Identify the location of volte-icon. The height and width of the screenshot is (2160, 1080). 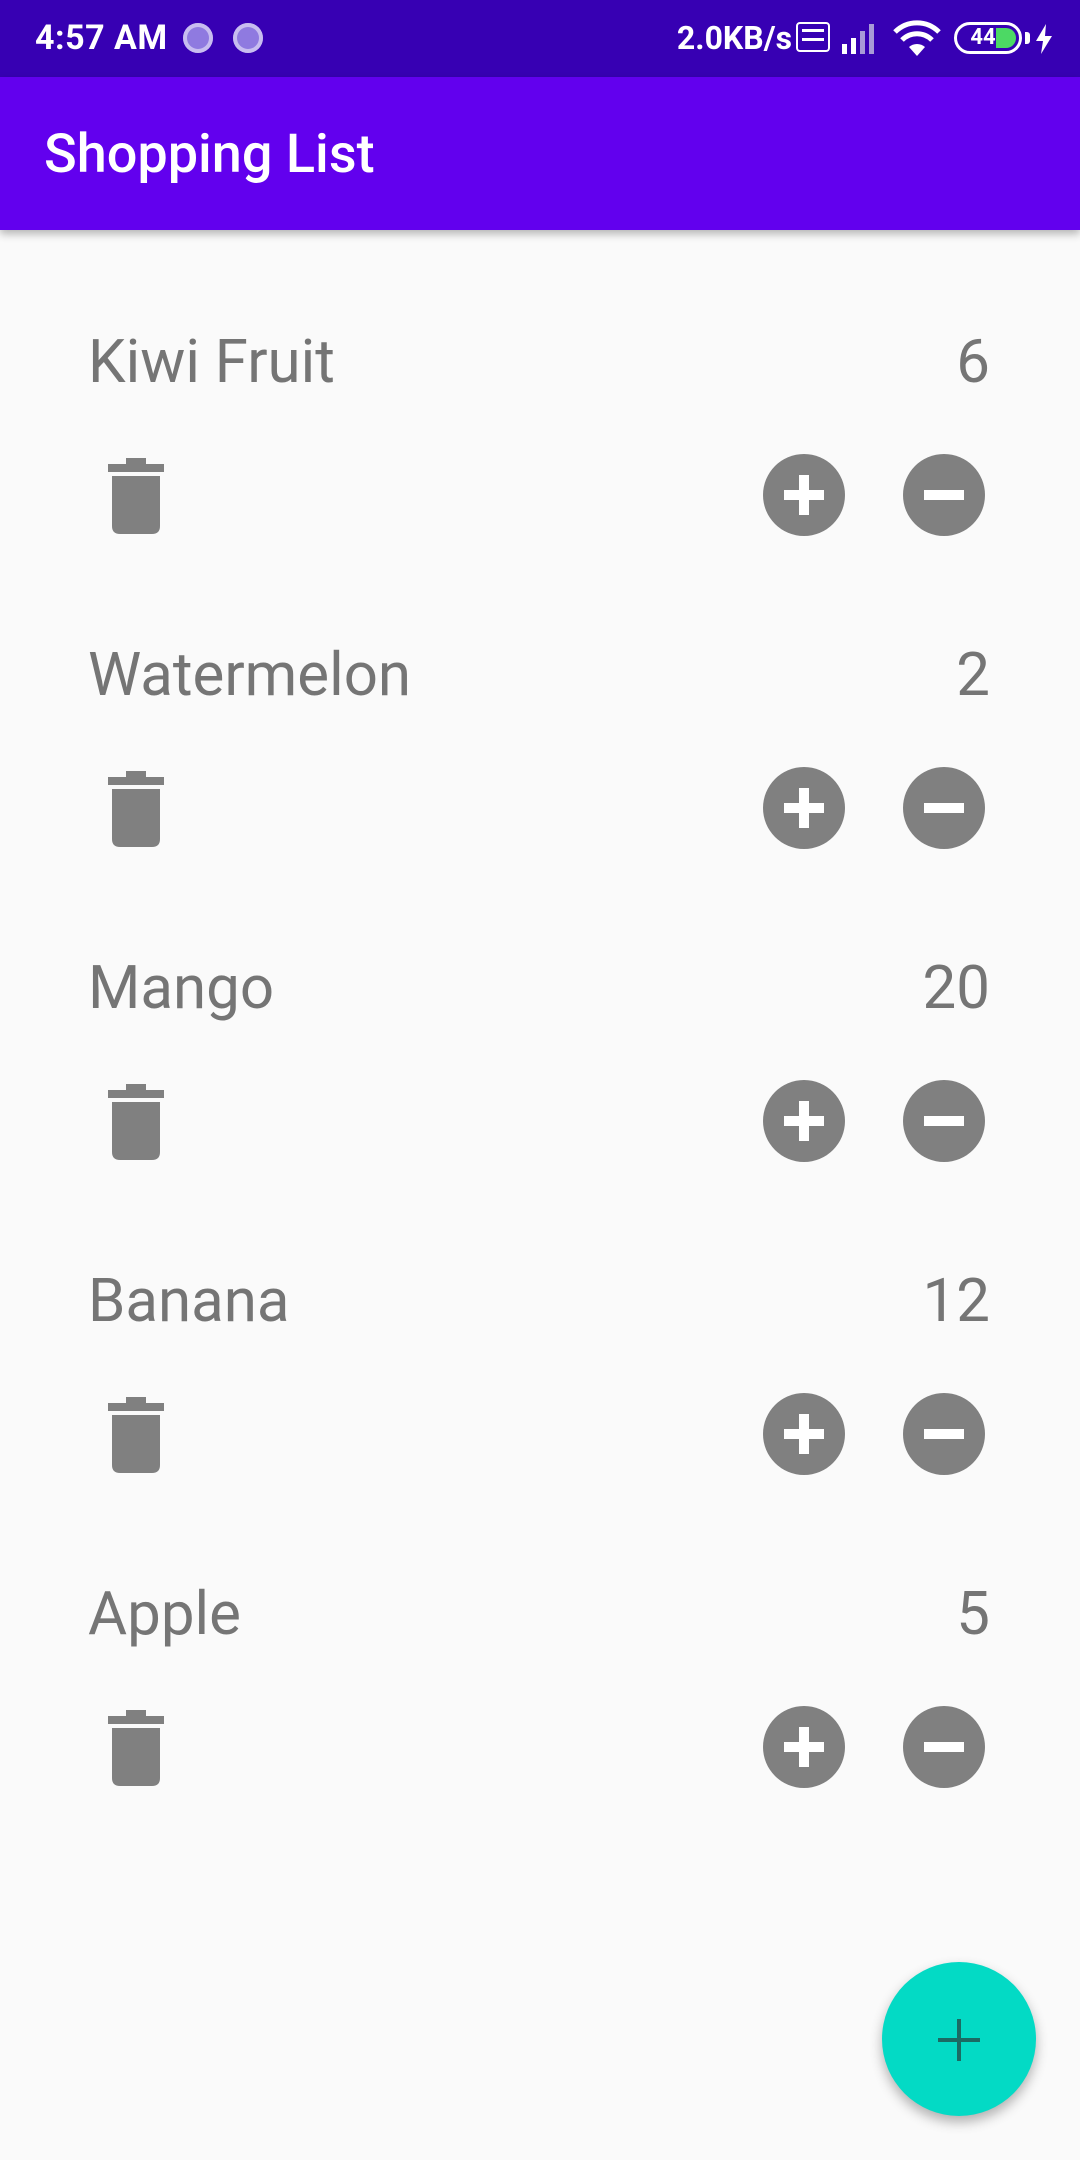
(813, 37).